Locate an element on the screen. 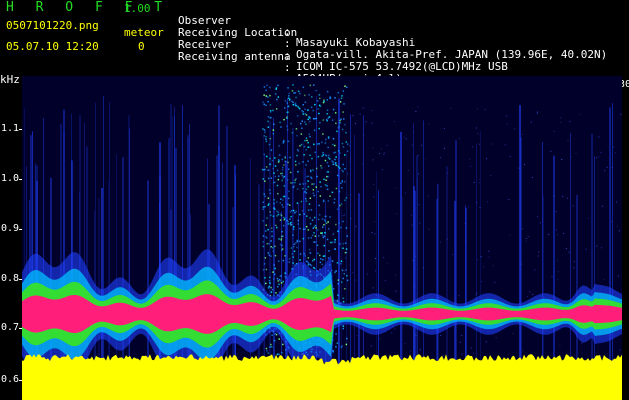  noise-streak is located at coordinates (612, 251).